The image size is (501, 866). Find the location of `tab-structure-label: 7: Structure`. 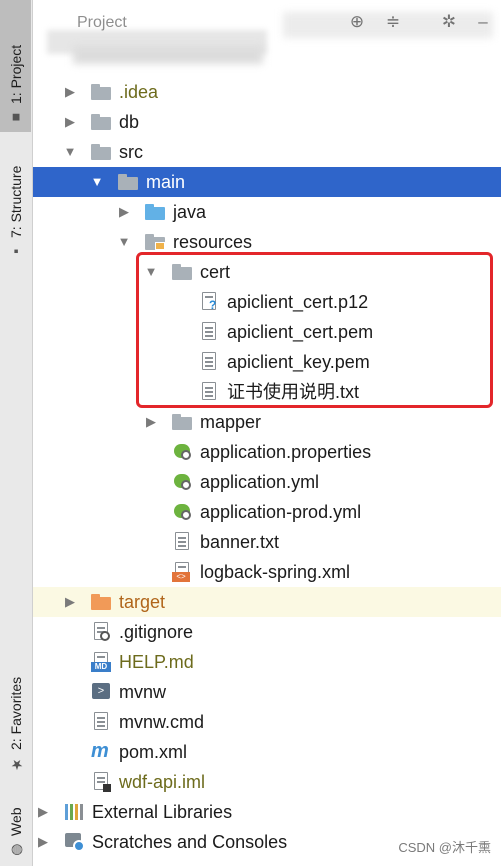

tab-structure-label: 7: Structure is located at coordinates (16, 201).